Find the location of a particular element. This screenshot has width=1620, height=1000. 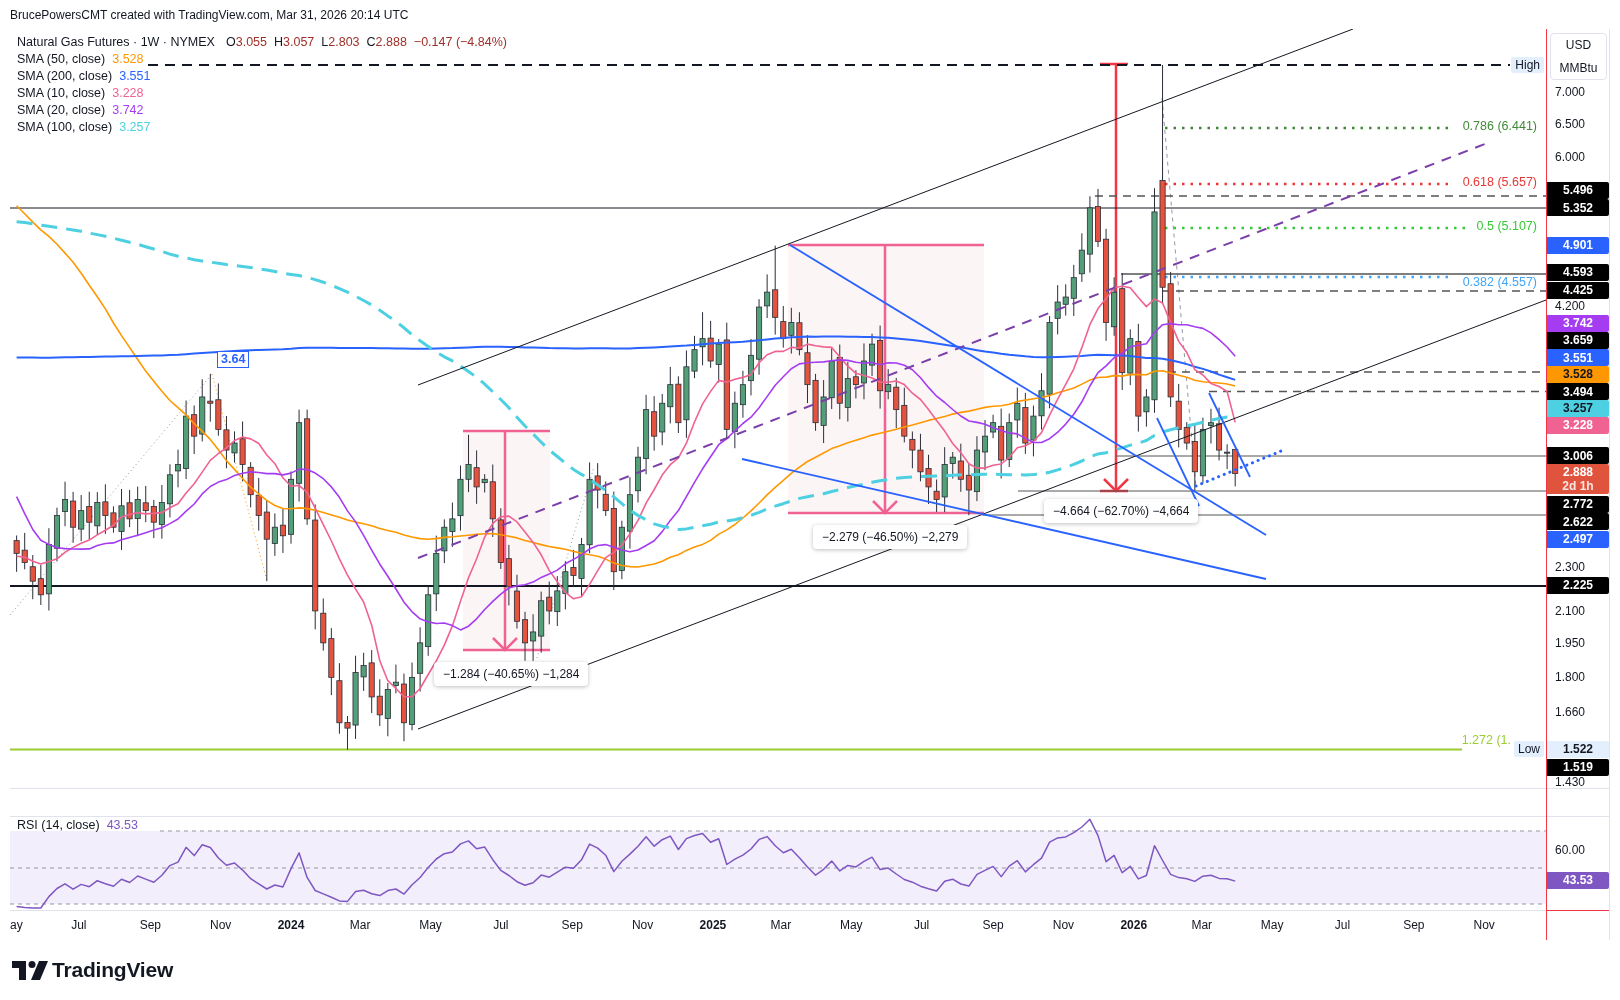

fib-label: 0.786 (6.441) is located at coordinates (1499, 126).